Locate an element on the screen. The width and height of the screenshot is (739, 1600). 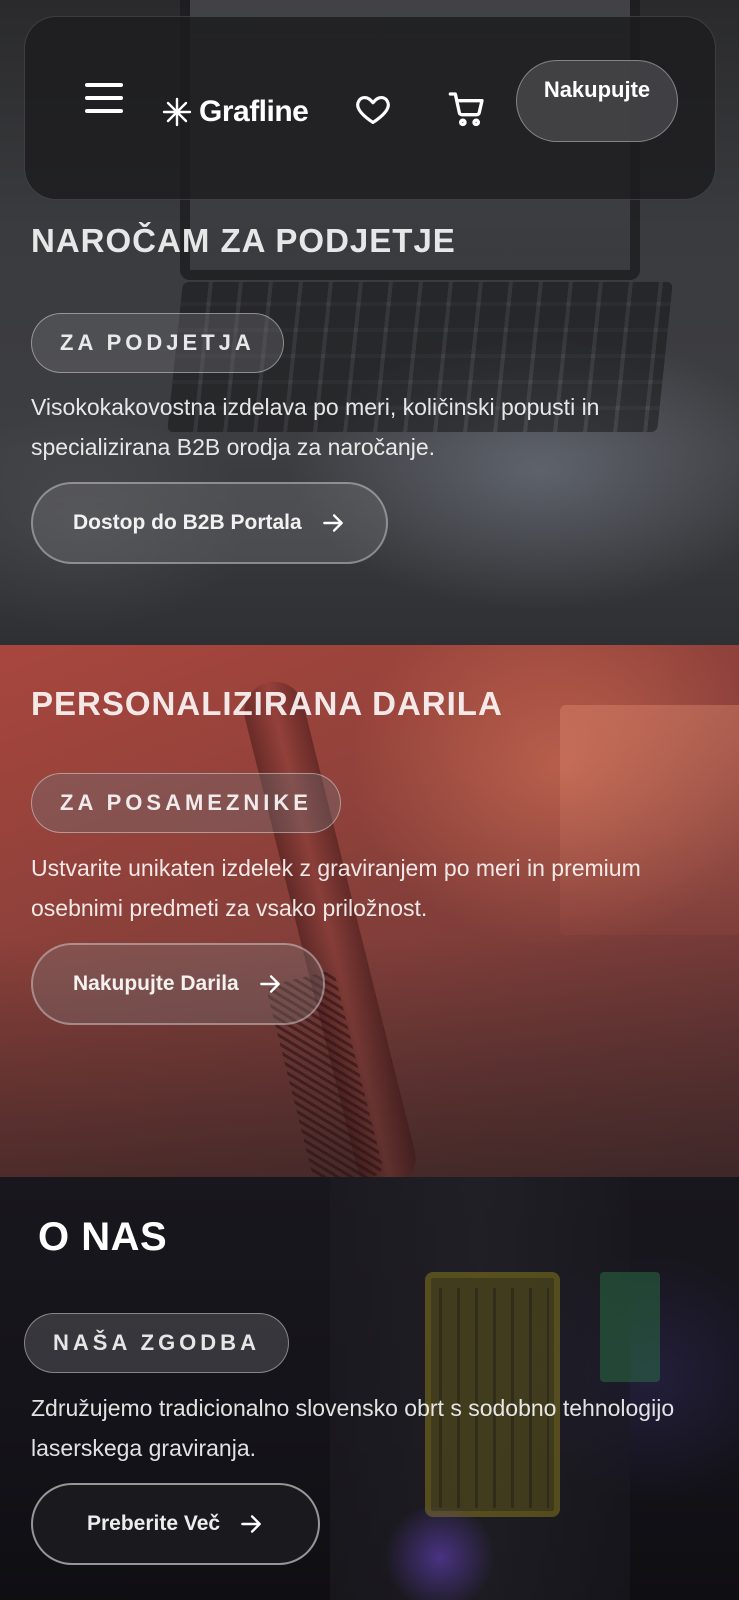
brand-name: Grafline is located at coordinates (254, 111).